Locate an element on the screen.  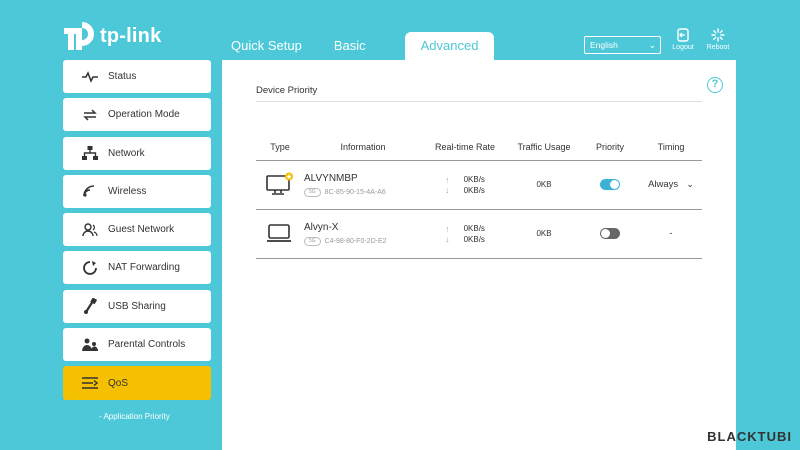
timing-value: - is located at coordinates (671, 233).